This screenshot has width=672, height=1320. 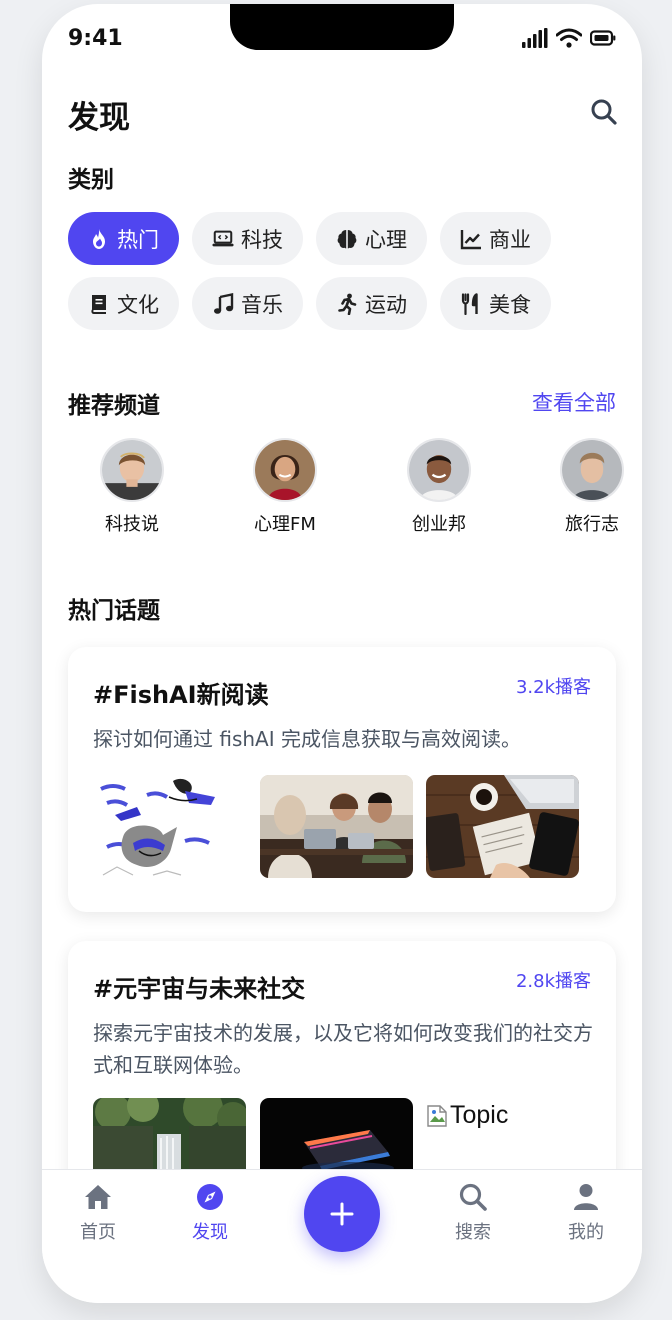 I want to click on category-label: 运动, so click(x=386, y=304).